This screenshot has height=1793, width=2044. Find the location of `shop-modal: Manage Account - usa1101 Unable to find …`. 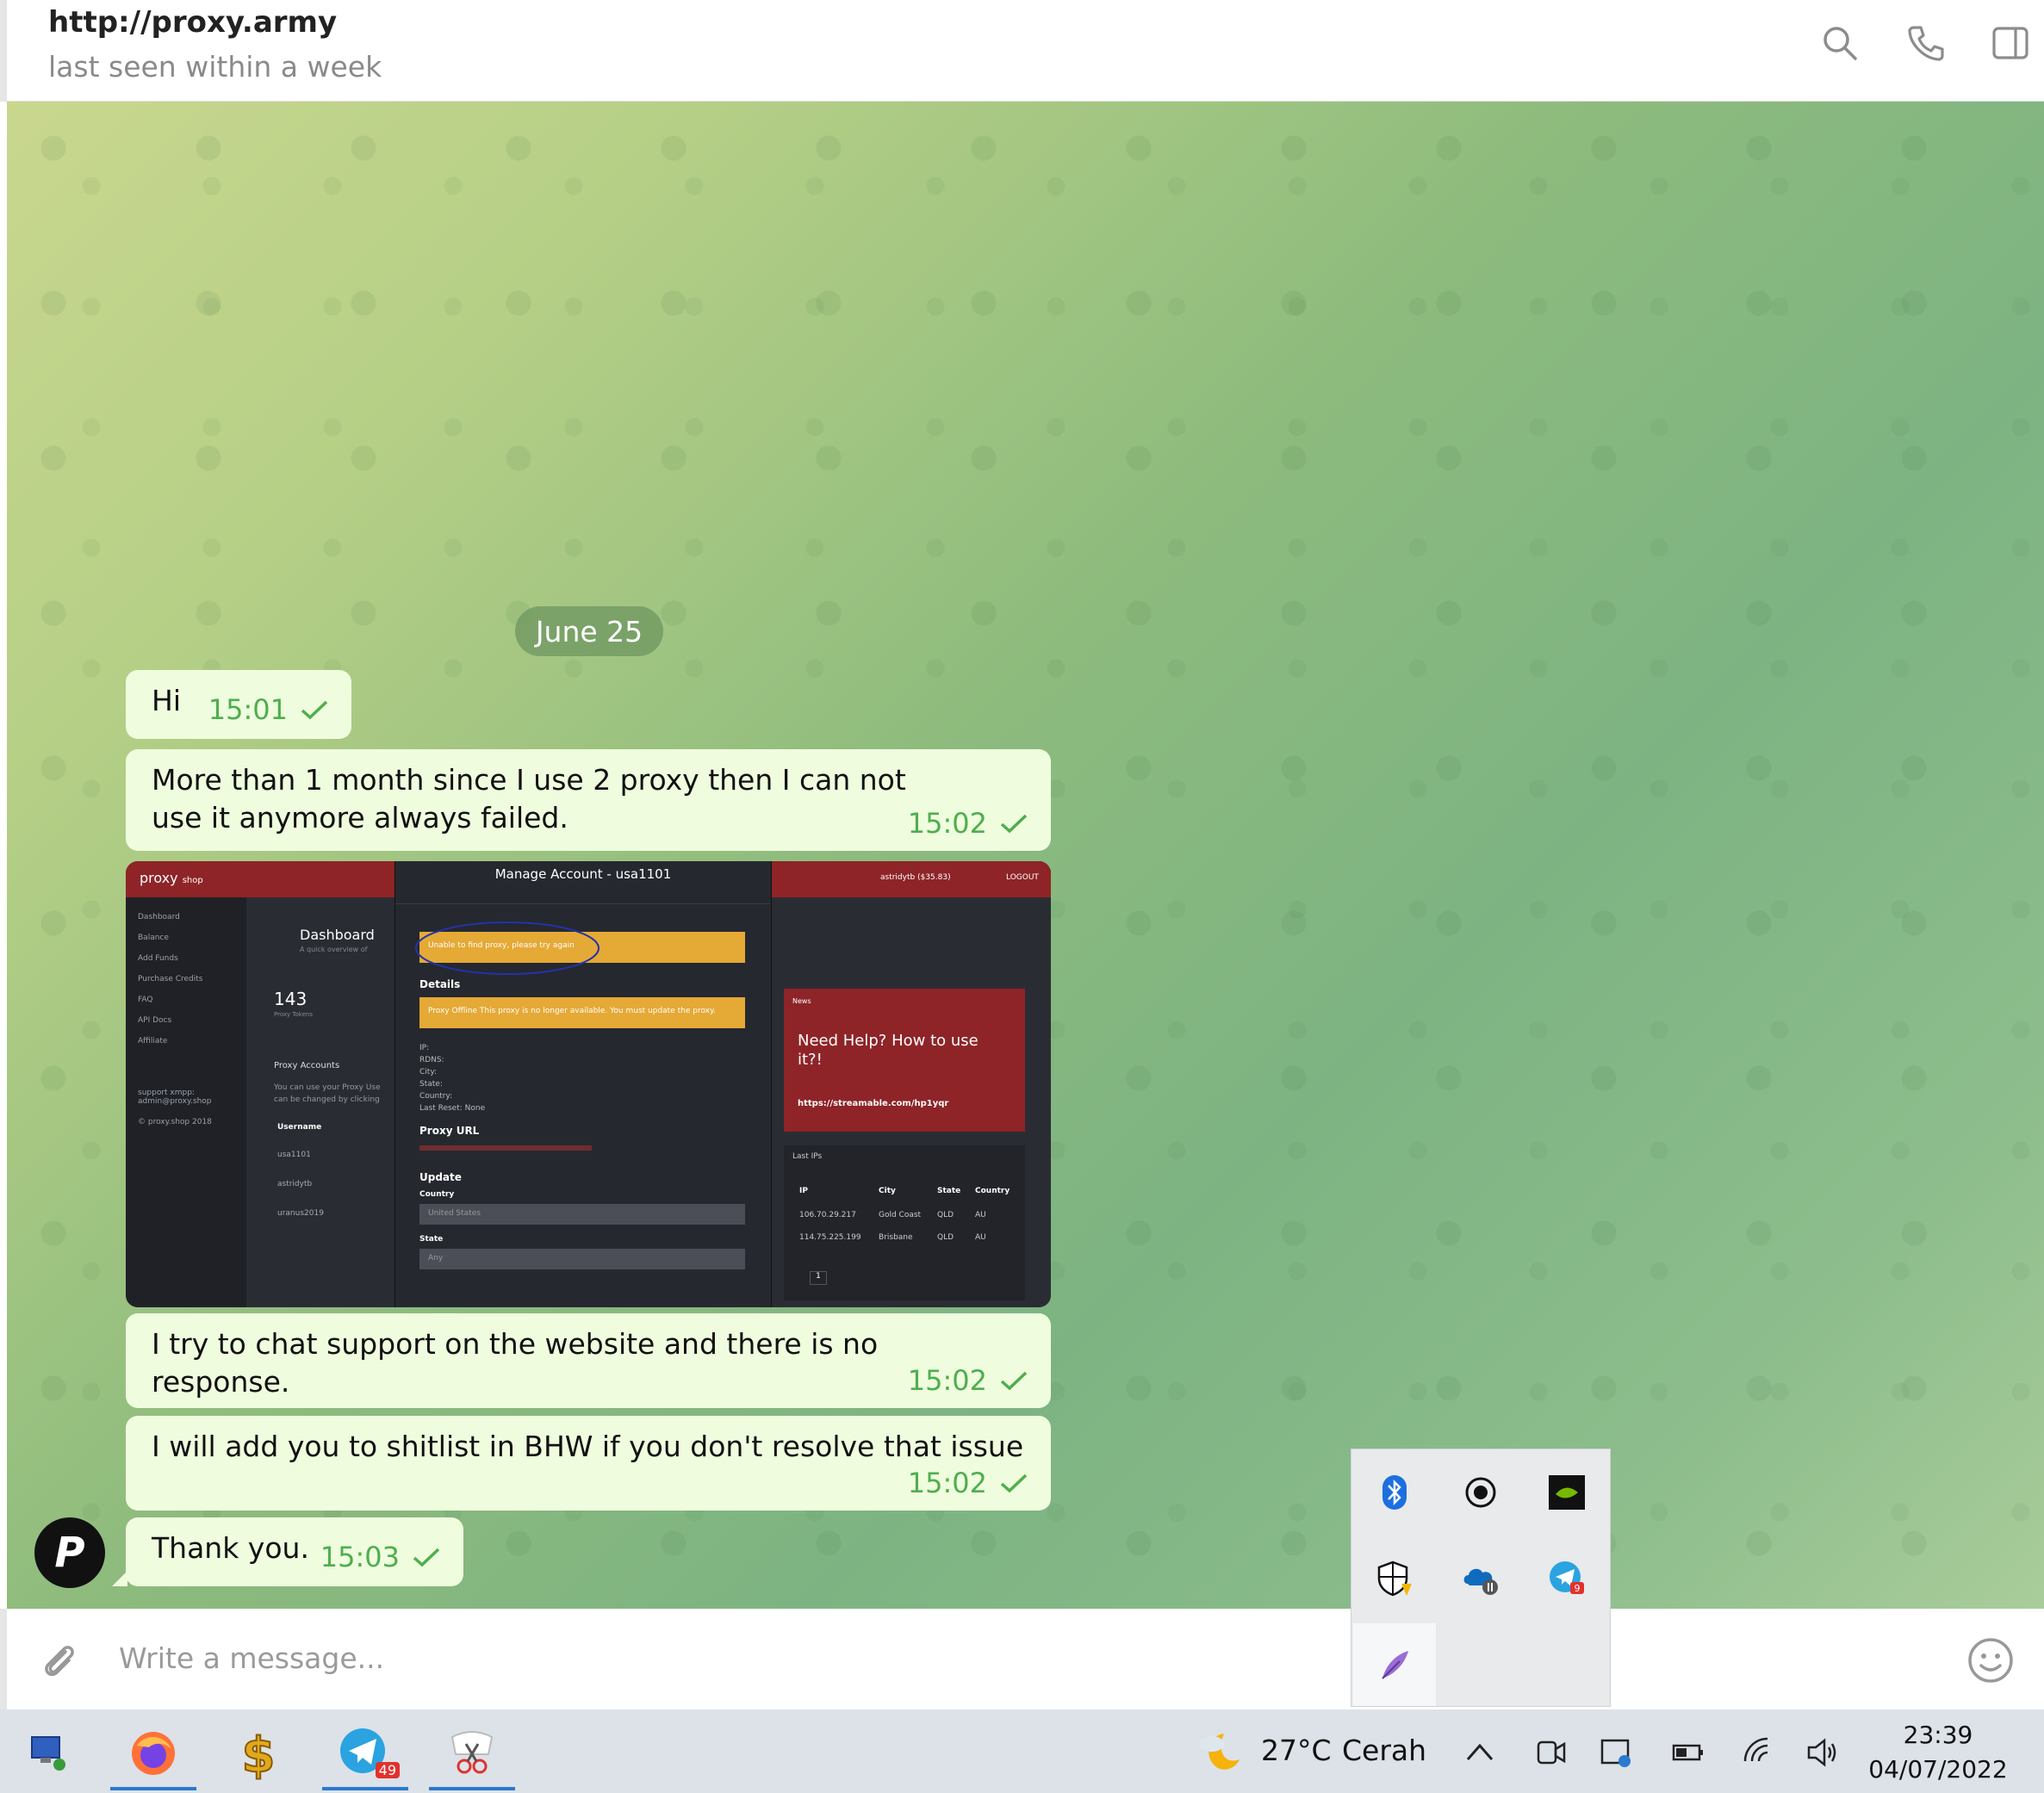

shop-modal: Manage Account - usa1101 Unable to find … is located at coordinates (584, 1084).